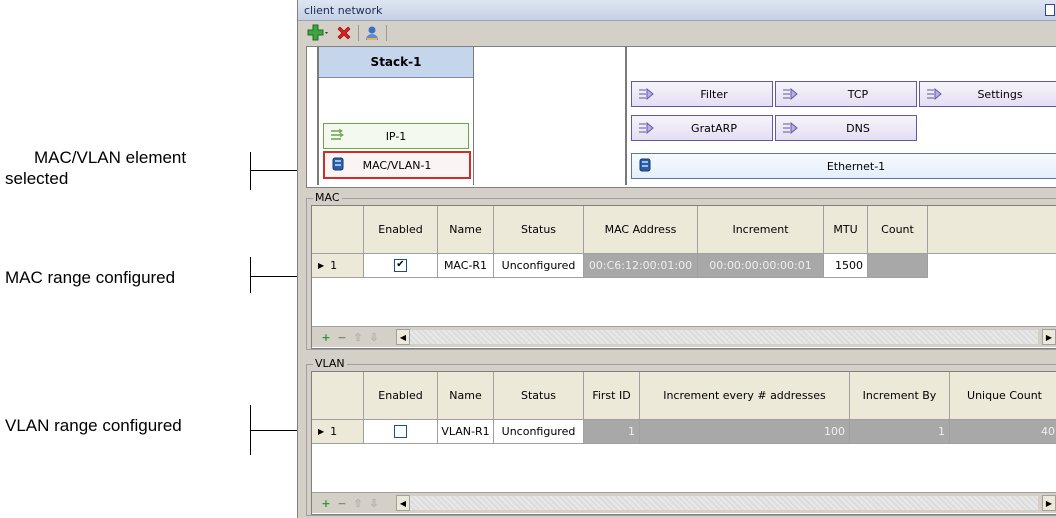 This screenshot has width=1056, height=518. What do you see at coordinates (745, 396) in the screenshot?
I see `column-header-increment-every: Increment every # addresses` at bounding box center [745, 396].